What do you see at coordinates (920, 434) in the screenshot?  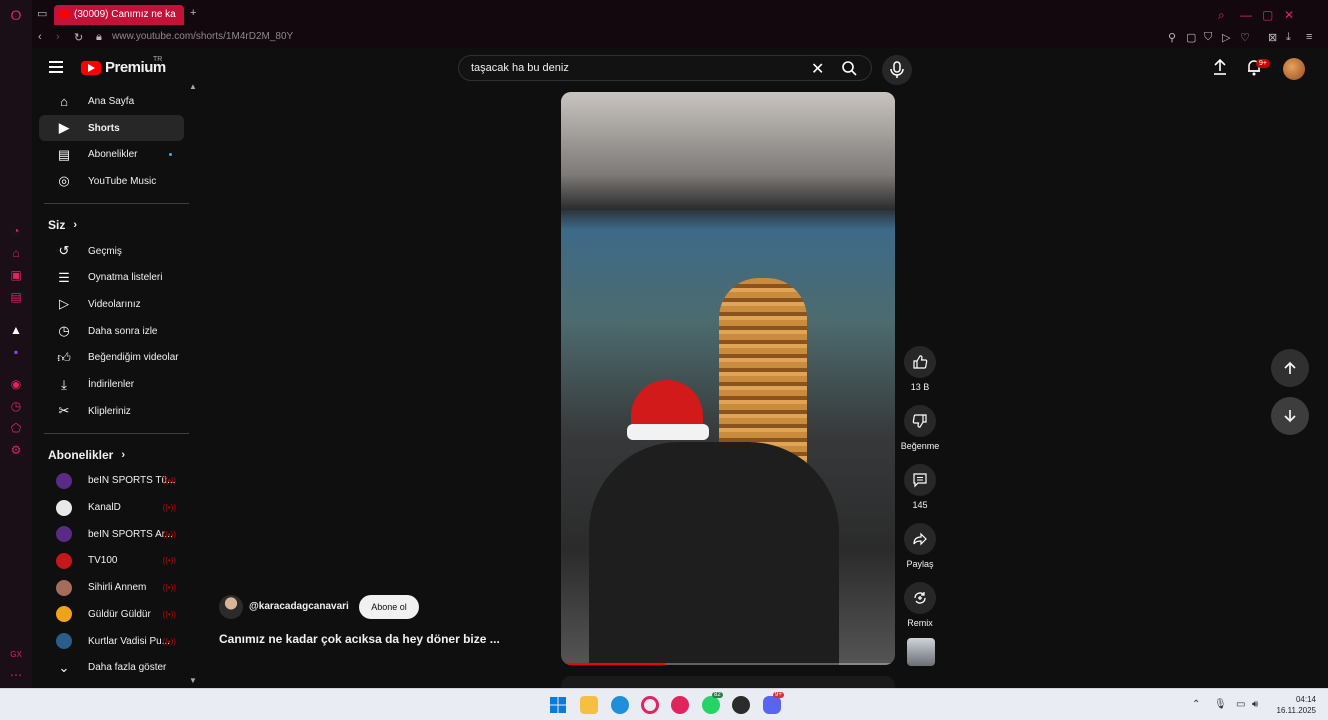 I see `dislike-button: Beğenme` at bounding box center [920, 434].